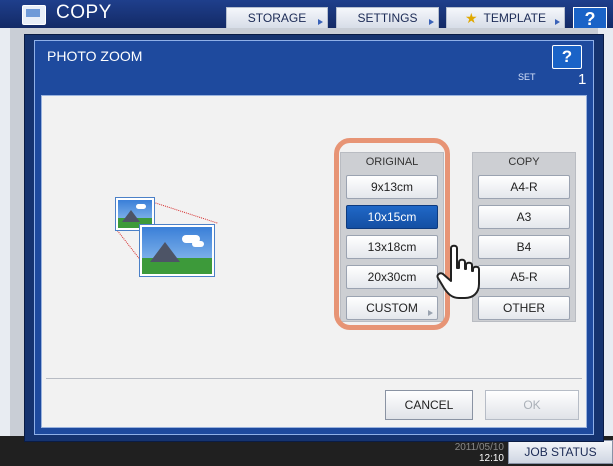 This screenshot has width=613, height=466. I want to click on original-highlight-ring, so click(392, 234).